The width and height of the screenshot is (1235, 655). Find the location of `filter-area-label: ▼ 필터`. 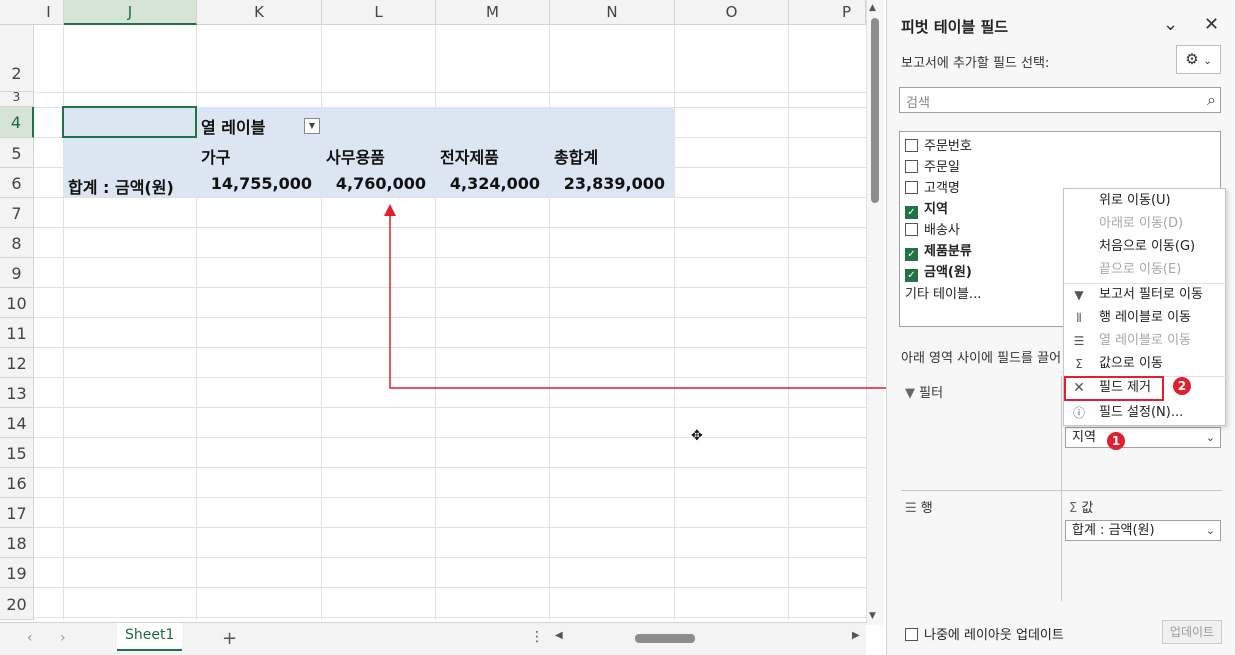

filter-area-label: ▼ 필터 is located at coordinates (924, 393).